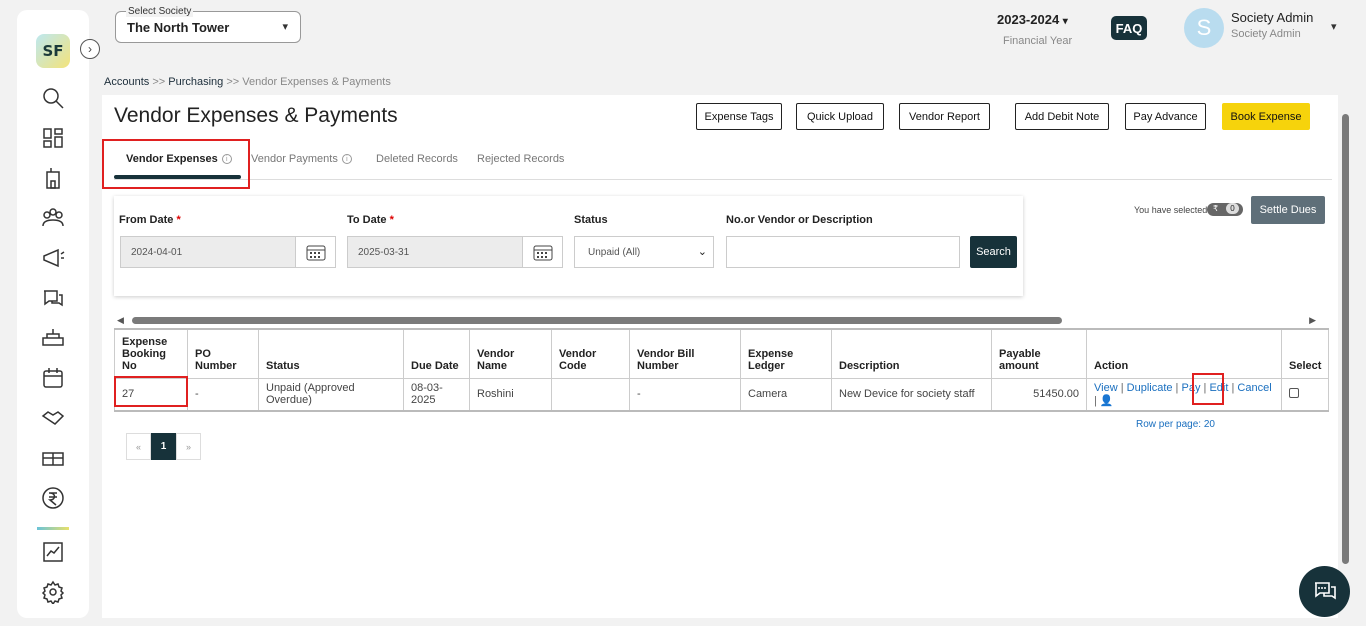 This screenshot has width=1366, height=626. What do you see at coordinates (208, 252) in the screenshot?
I see `from-date-input: 2024-04-01` at bounding box center [208, 252].